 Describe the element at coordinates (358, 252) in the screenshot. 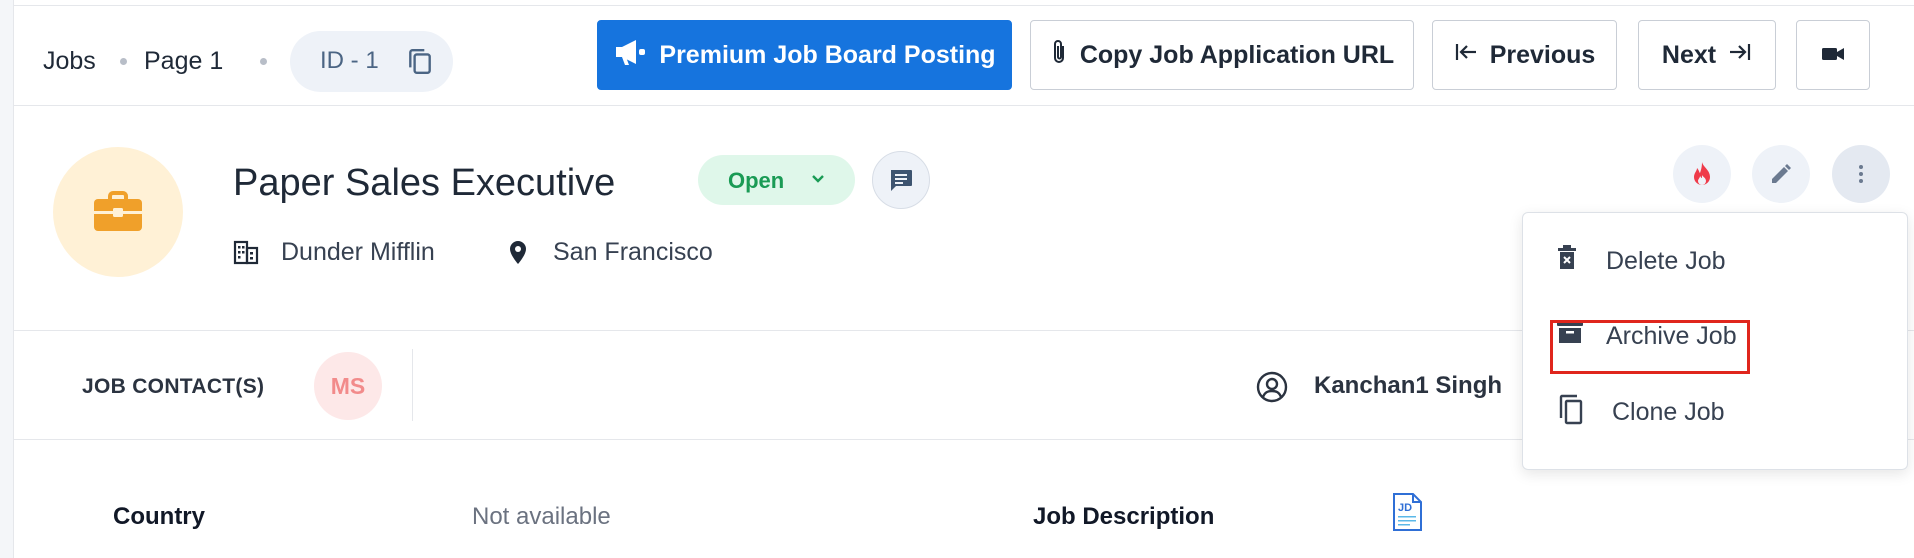

I see `company-name: Dunder Mifflin` at that location.